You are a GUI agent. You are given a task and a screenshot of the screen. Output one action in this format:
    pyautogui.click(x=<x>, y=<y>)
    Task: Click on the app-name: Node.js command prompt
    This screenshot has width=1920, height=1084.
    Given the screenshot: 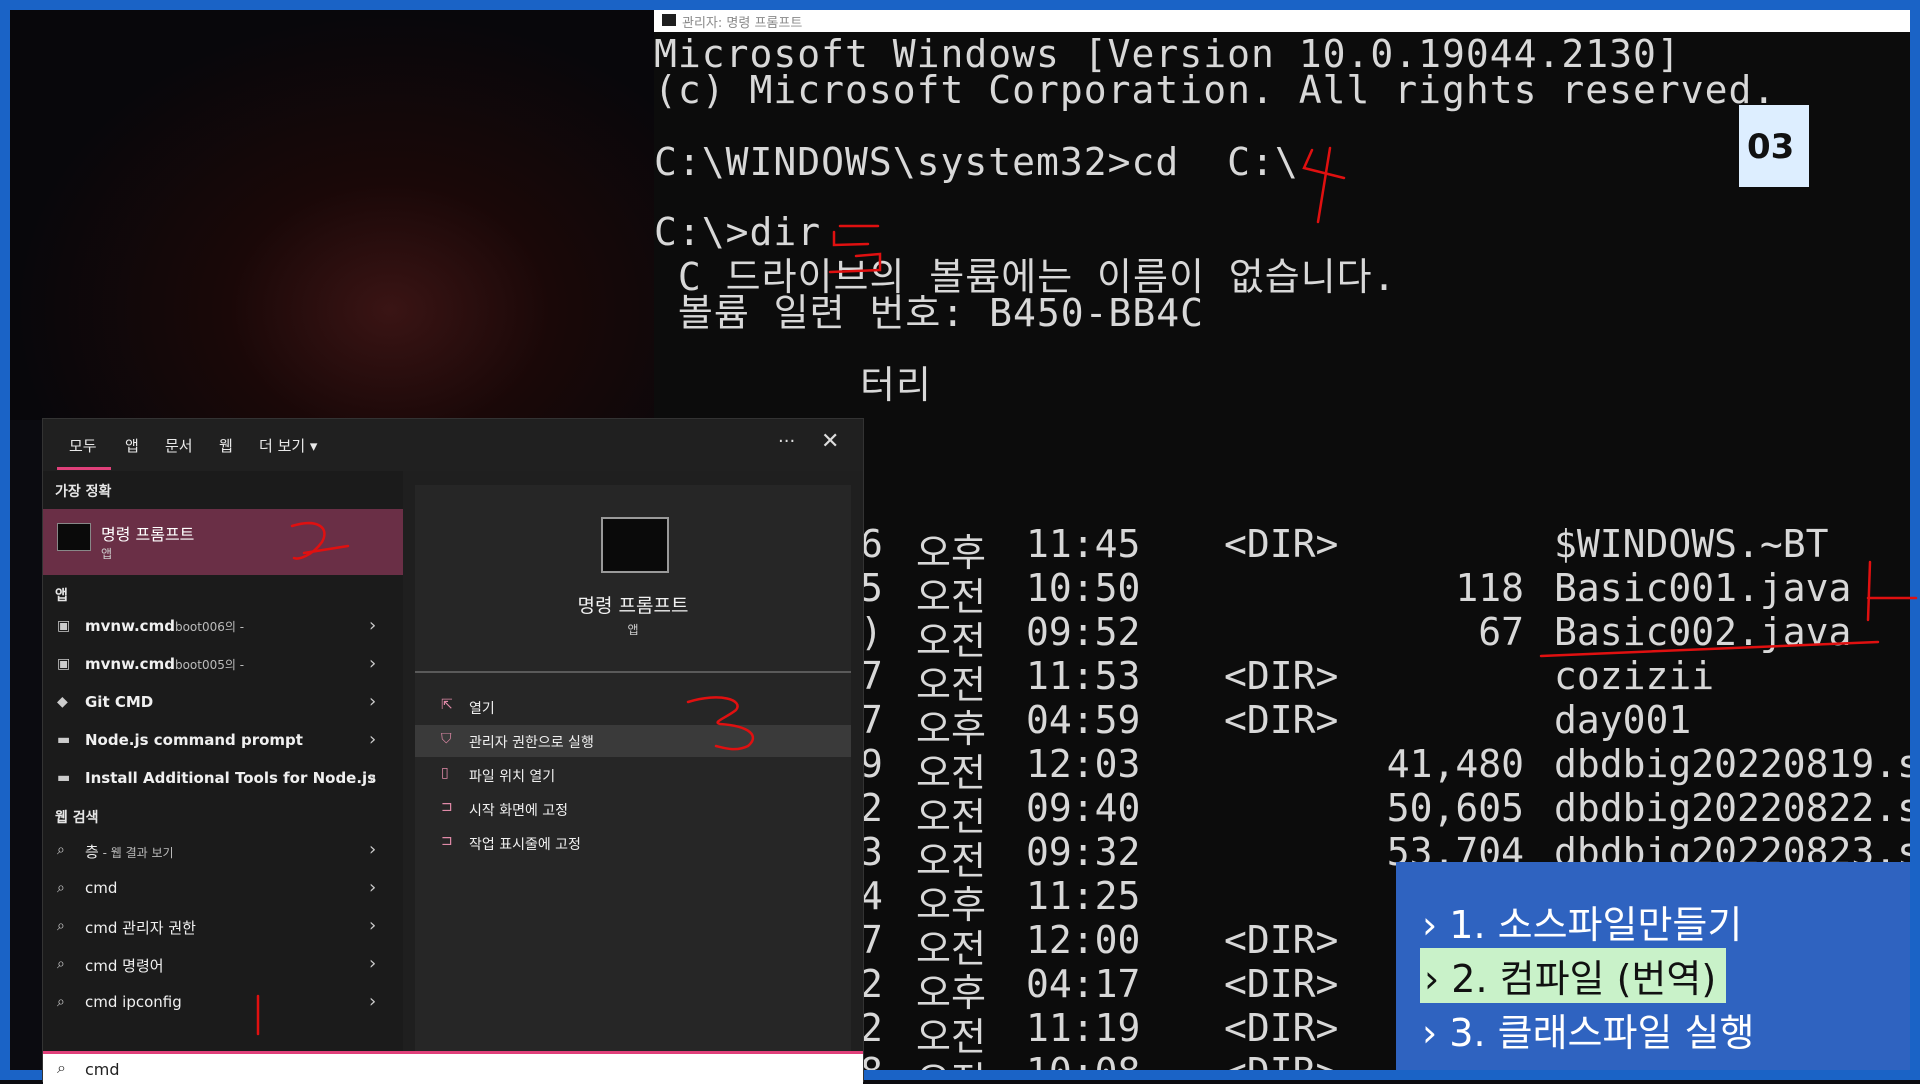 What is the action you would take?
    pyautogui.click(x=194, y=740)
    